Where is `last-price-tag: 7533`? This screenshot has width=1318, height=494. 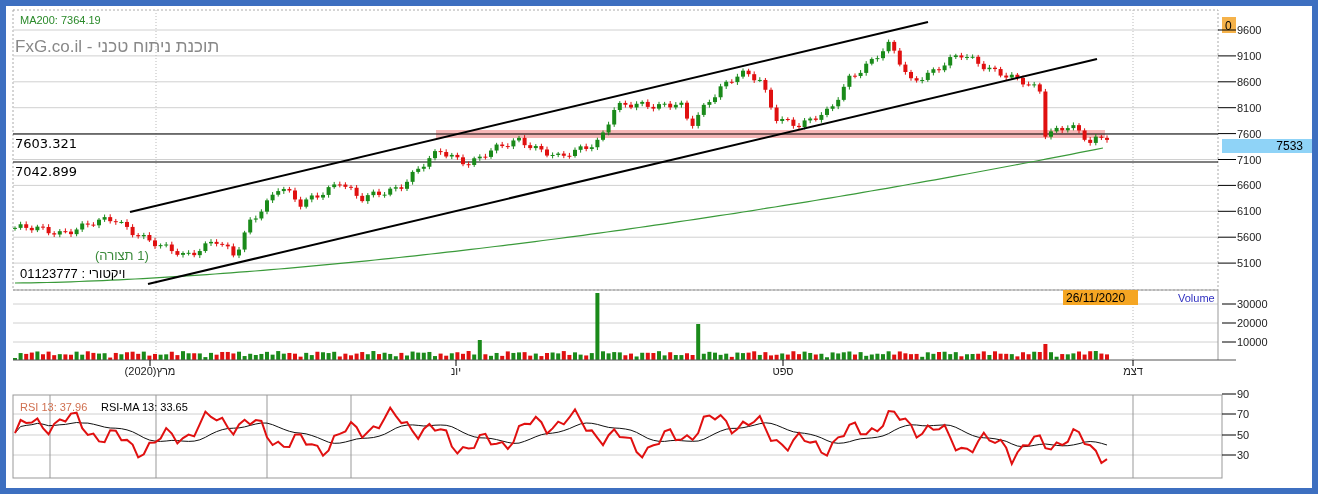
last-price-tag: 7533 is located at coordinates (1267, 146).